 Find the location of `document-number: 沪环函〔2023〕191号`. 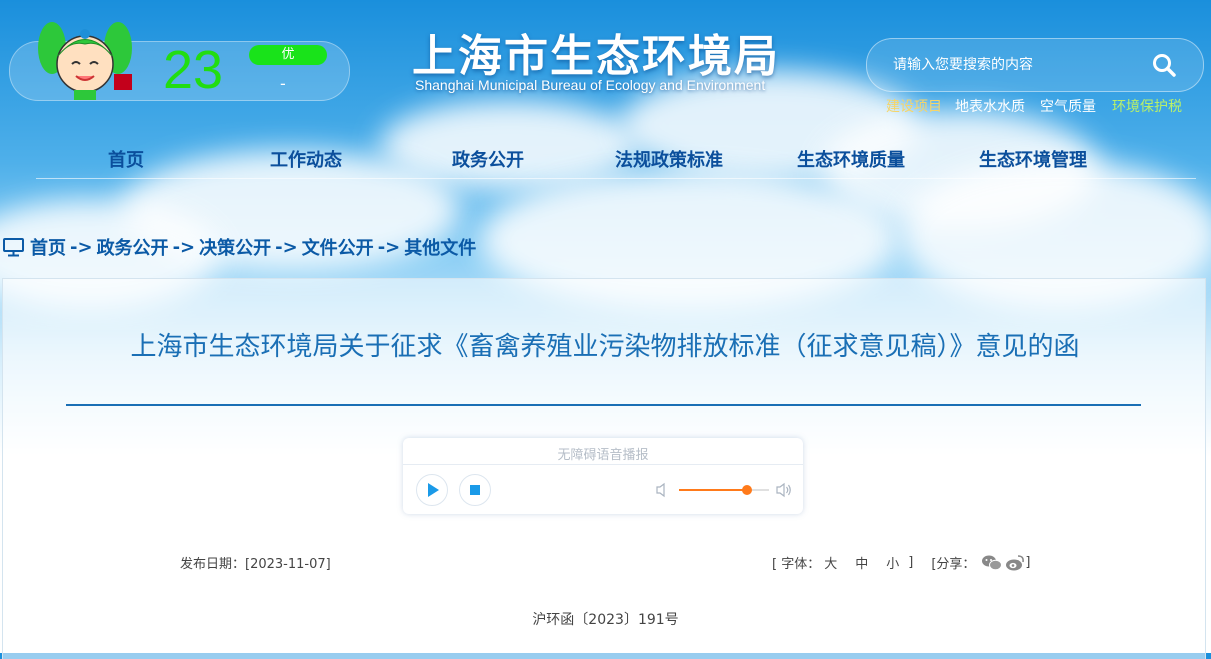

document-number: 沪环函〔2023〕191号 is located at coordinates (605, 620).